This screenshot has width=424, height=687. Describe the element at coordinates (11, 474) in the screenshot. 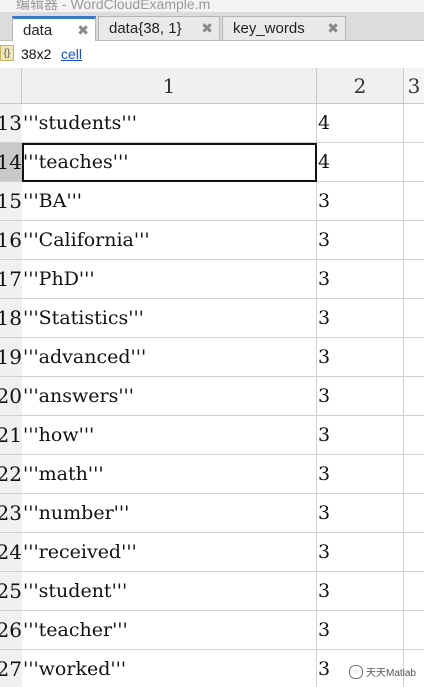

I see `row-header: 22` at that location.